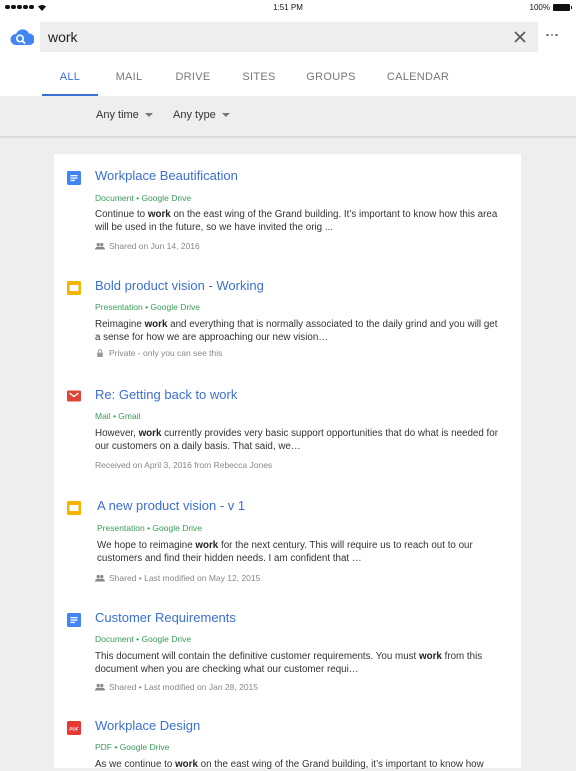  Describe the element at coordinates (132, 747) in the screenshot. I see `result-source: PDF • Google Drive` at that location.